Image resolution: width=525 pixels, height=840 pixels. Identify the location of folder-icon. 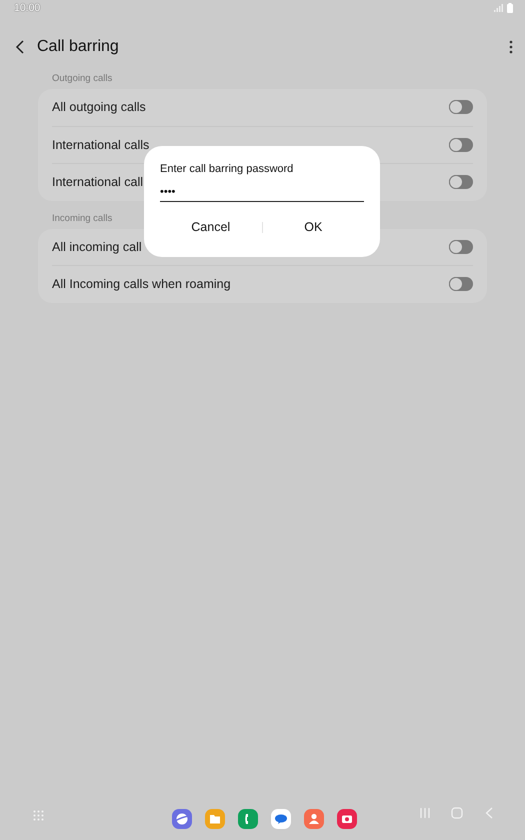
(215, 819).